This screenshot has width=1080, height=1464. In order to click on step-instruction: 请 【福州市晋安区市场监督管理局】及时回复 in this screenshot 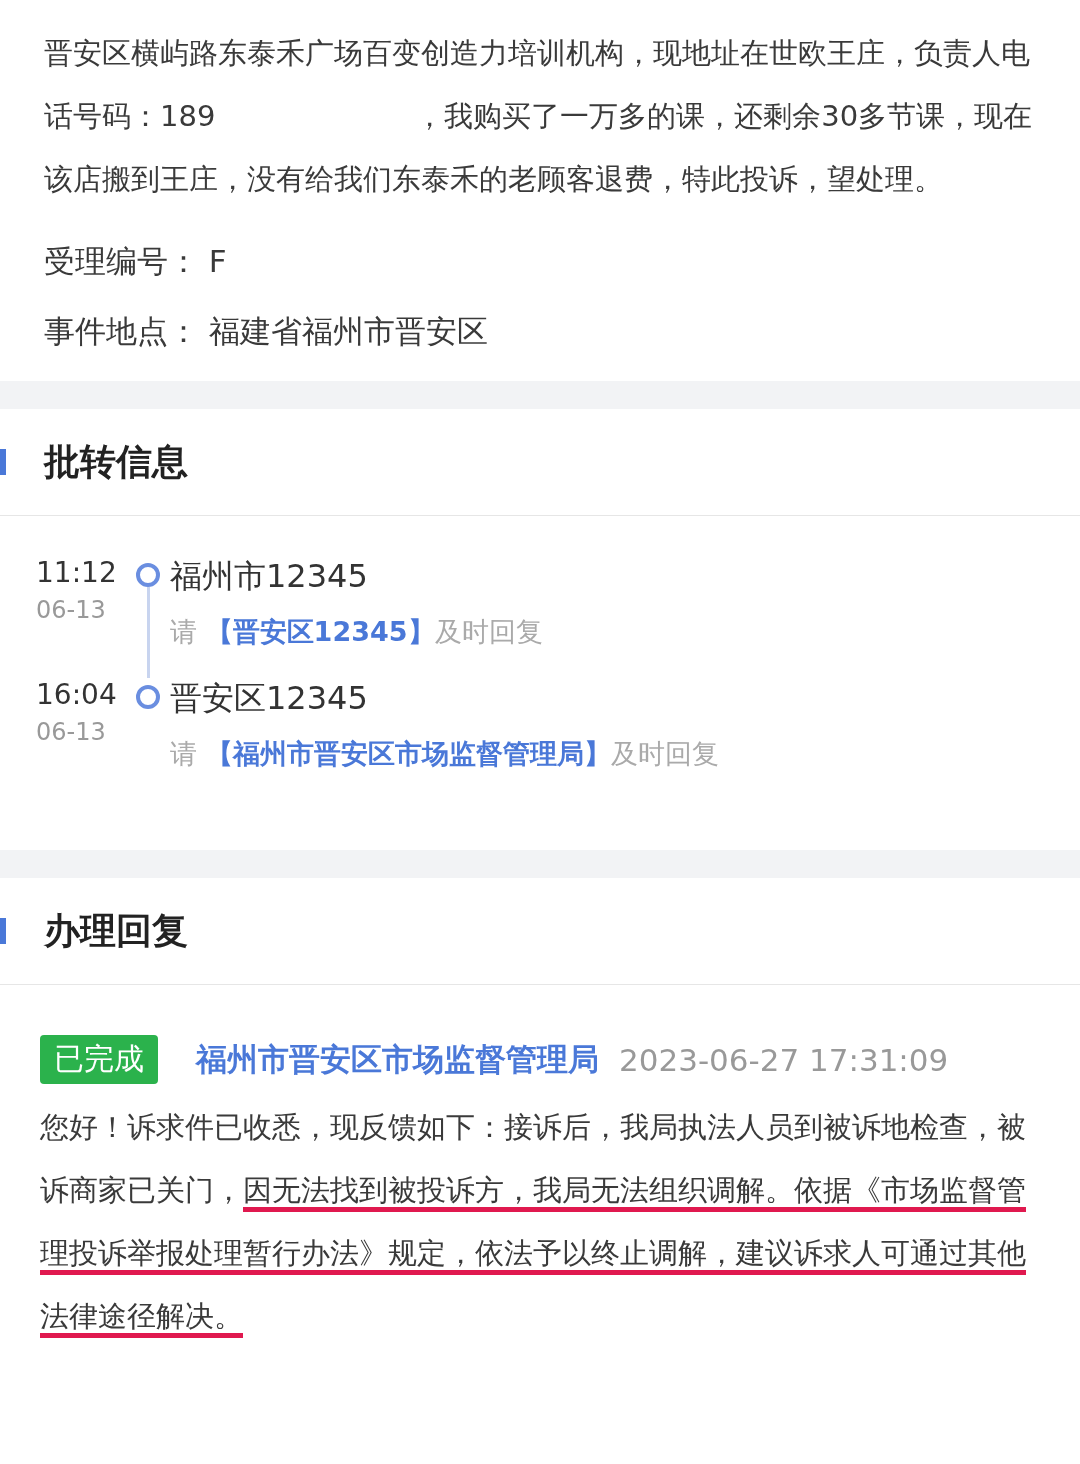, I will do `click(444, 754)`.